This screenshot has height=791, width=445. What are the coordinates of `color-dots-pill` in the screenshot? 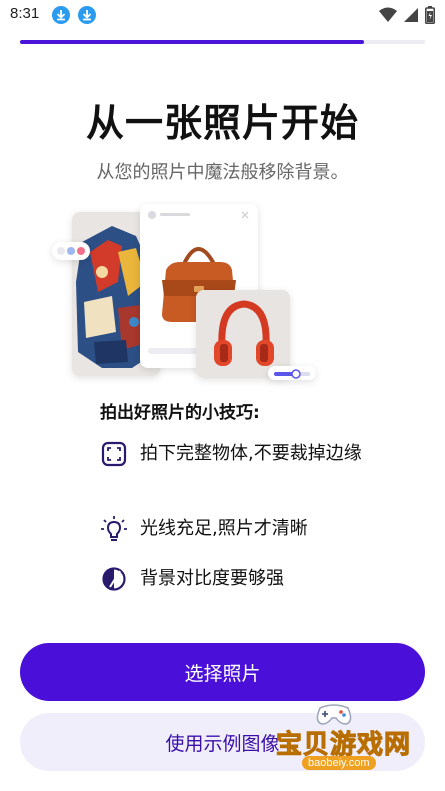 It's located at (71, 251).